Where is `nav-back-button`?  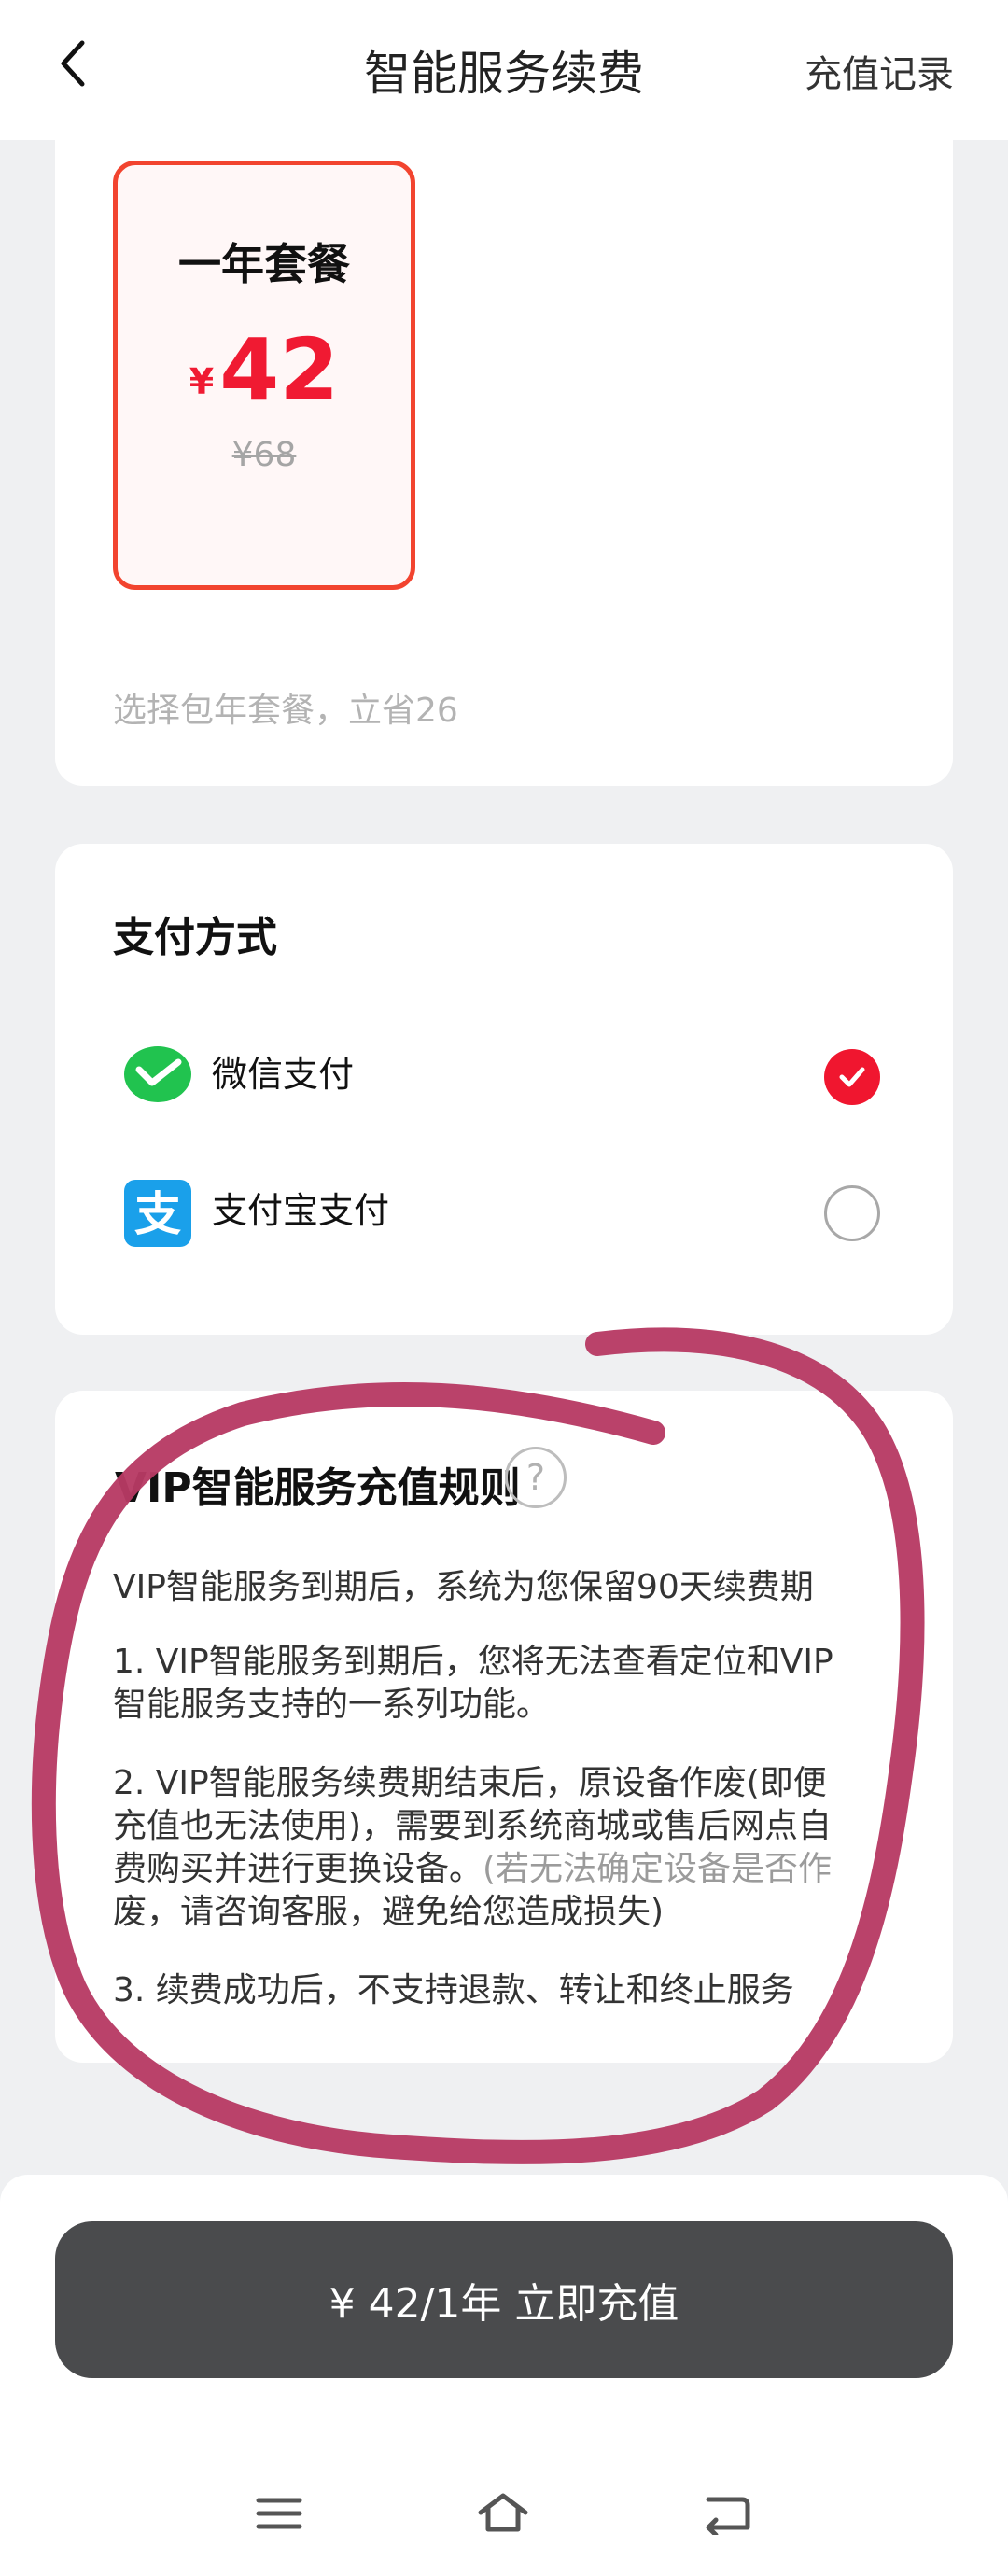 nav-back-button is located at coordinates (727, 2513).